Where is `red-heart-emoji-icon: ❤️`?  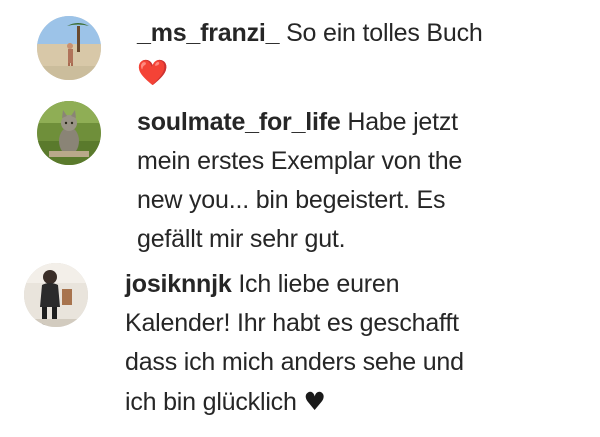
red-heart-emoji-icon: ❤️ is located at coordinates (152, 72).